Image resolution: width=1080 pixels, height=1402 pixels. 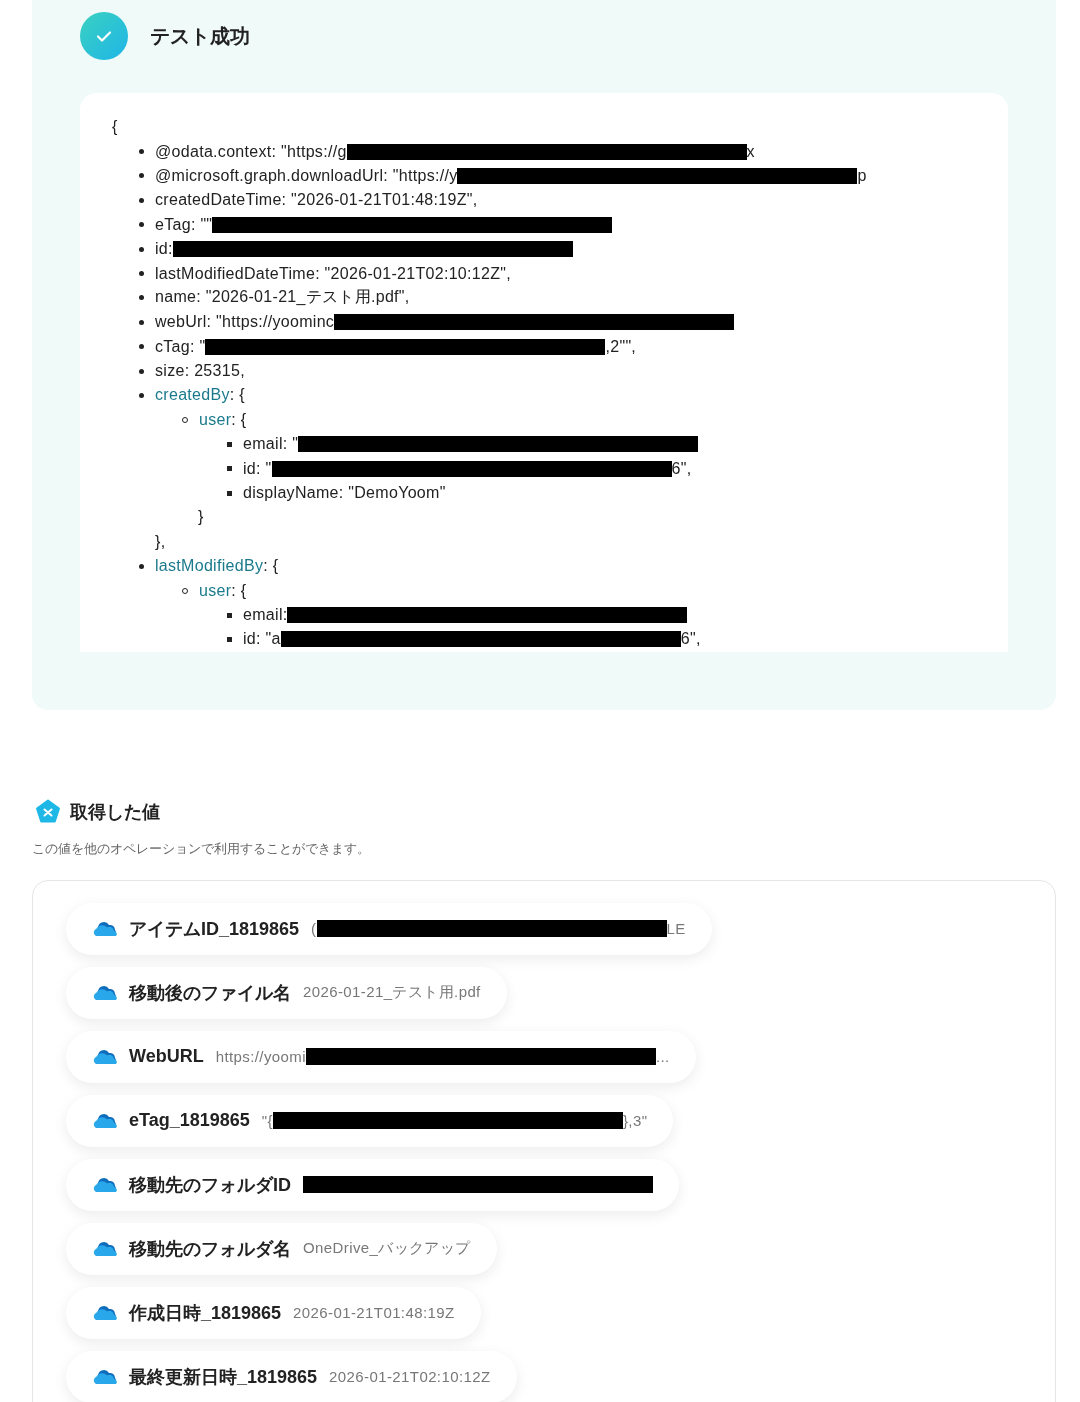 What do you see at coordinates (210, 1185) in the screenshot?
I see `value-label: 移動先のフォルダID` at bounding box center [210, 1185].